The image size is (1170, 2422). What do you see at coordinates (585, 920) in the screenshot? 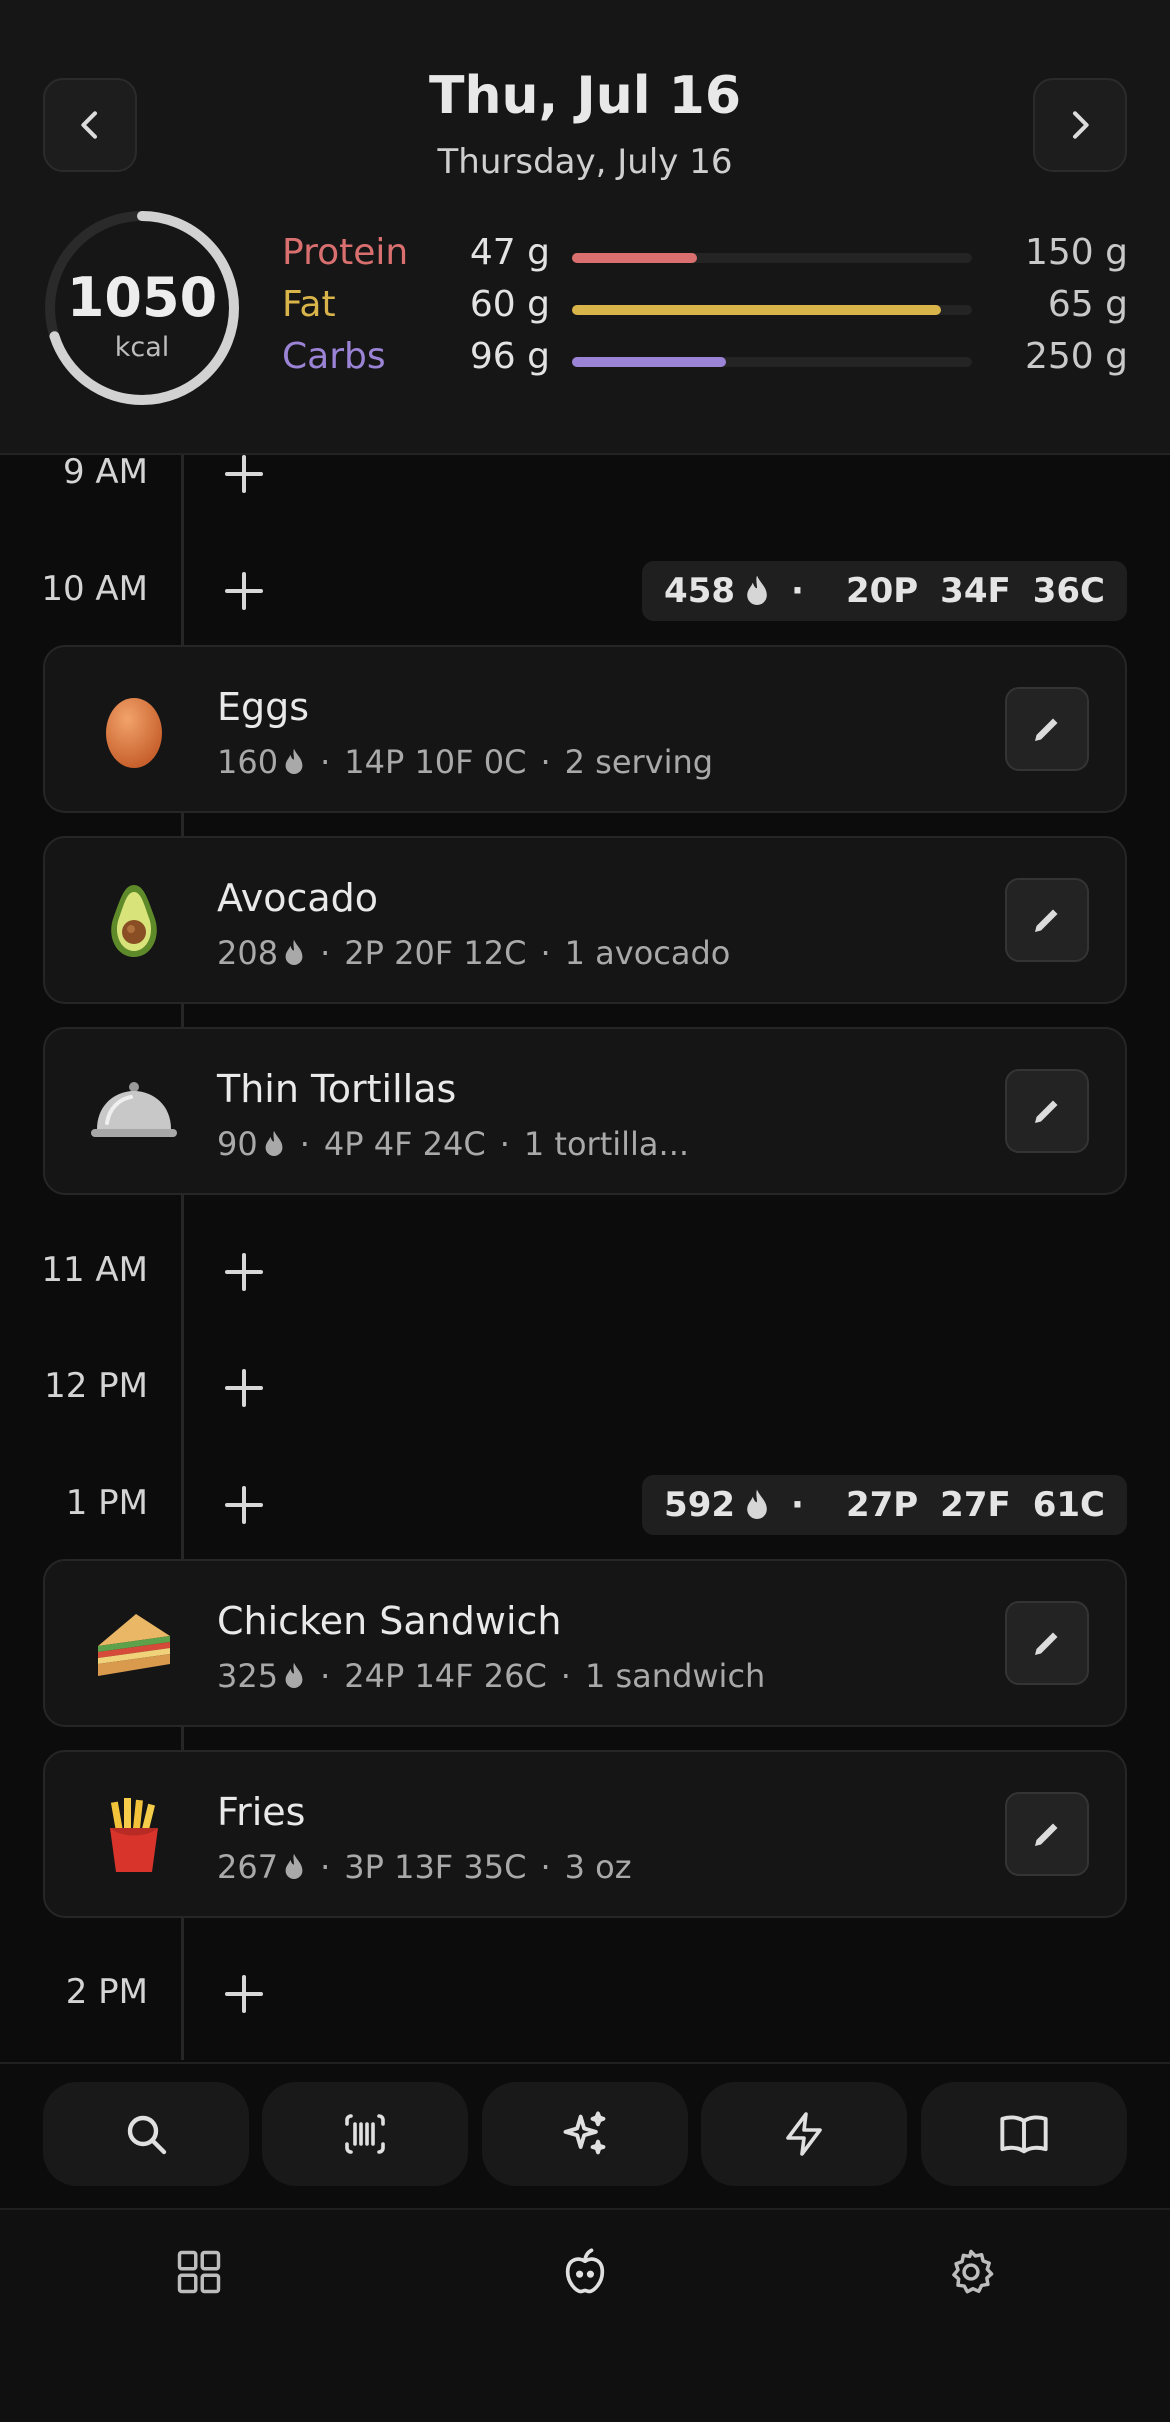
I see `food-entry-avocado: Avocado 208 · 2P 20F 12C · 1 avocado` at bounding box center [585, 920].